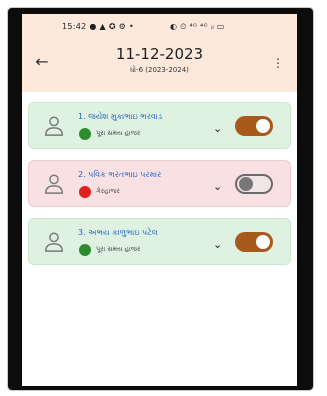 The image size is (327, 396). I want to click on page-subtitle: ધો-6 (2023-2024), so click(159, 70).